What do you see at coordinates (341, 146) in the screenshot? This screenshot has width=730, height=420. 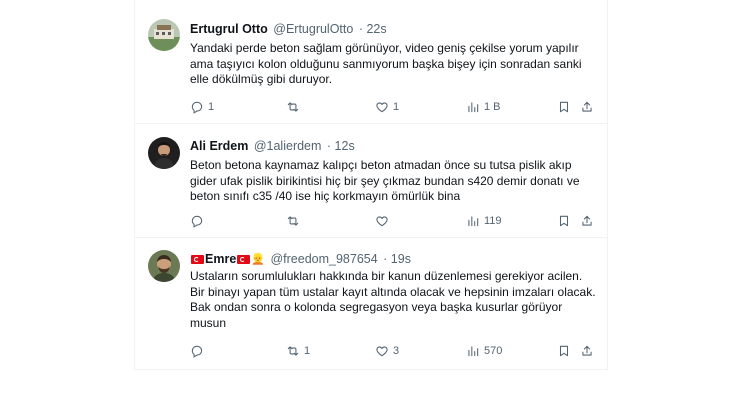 I see `tweet-time: · 12s` at bounding box center [341, 146].